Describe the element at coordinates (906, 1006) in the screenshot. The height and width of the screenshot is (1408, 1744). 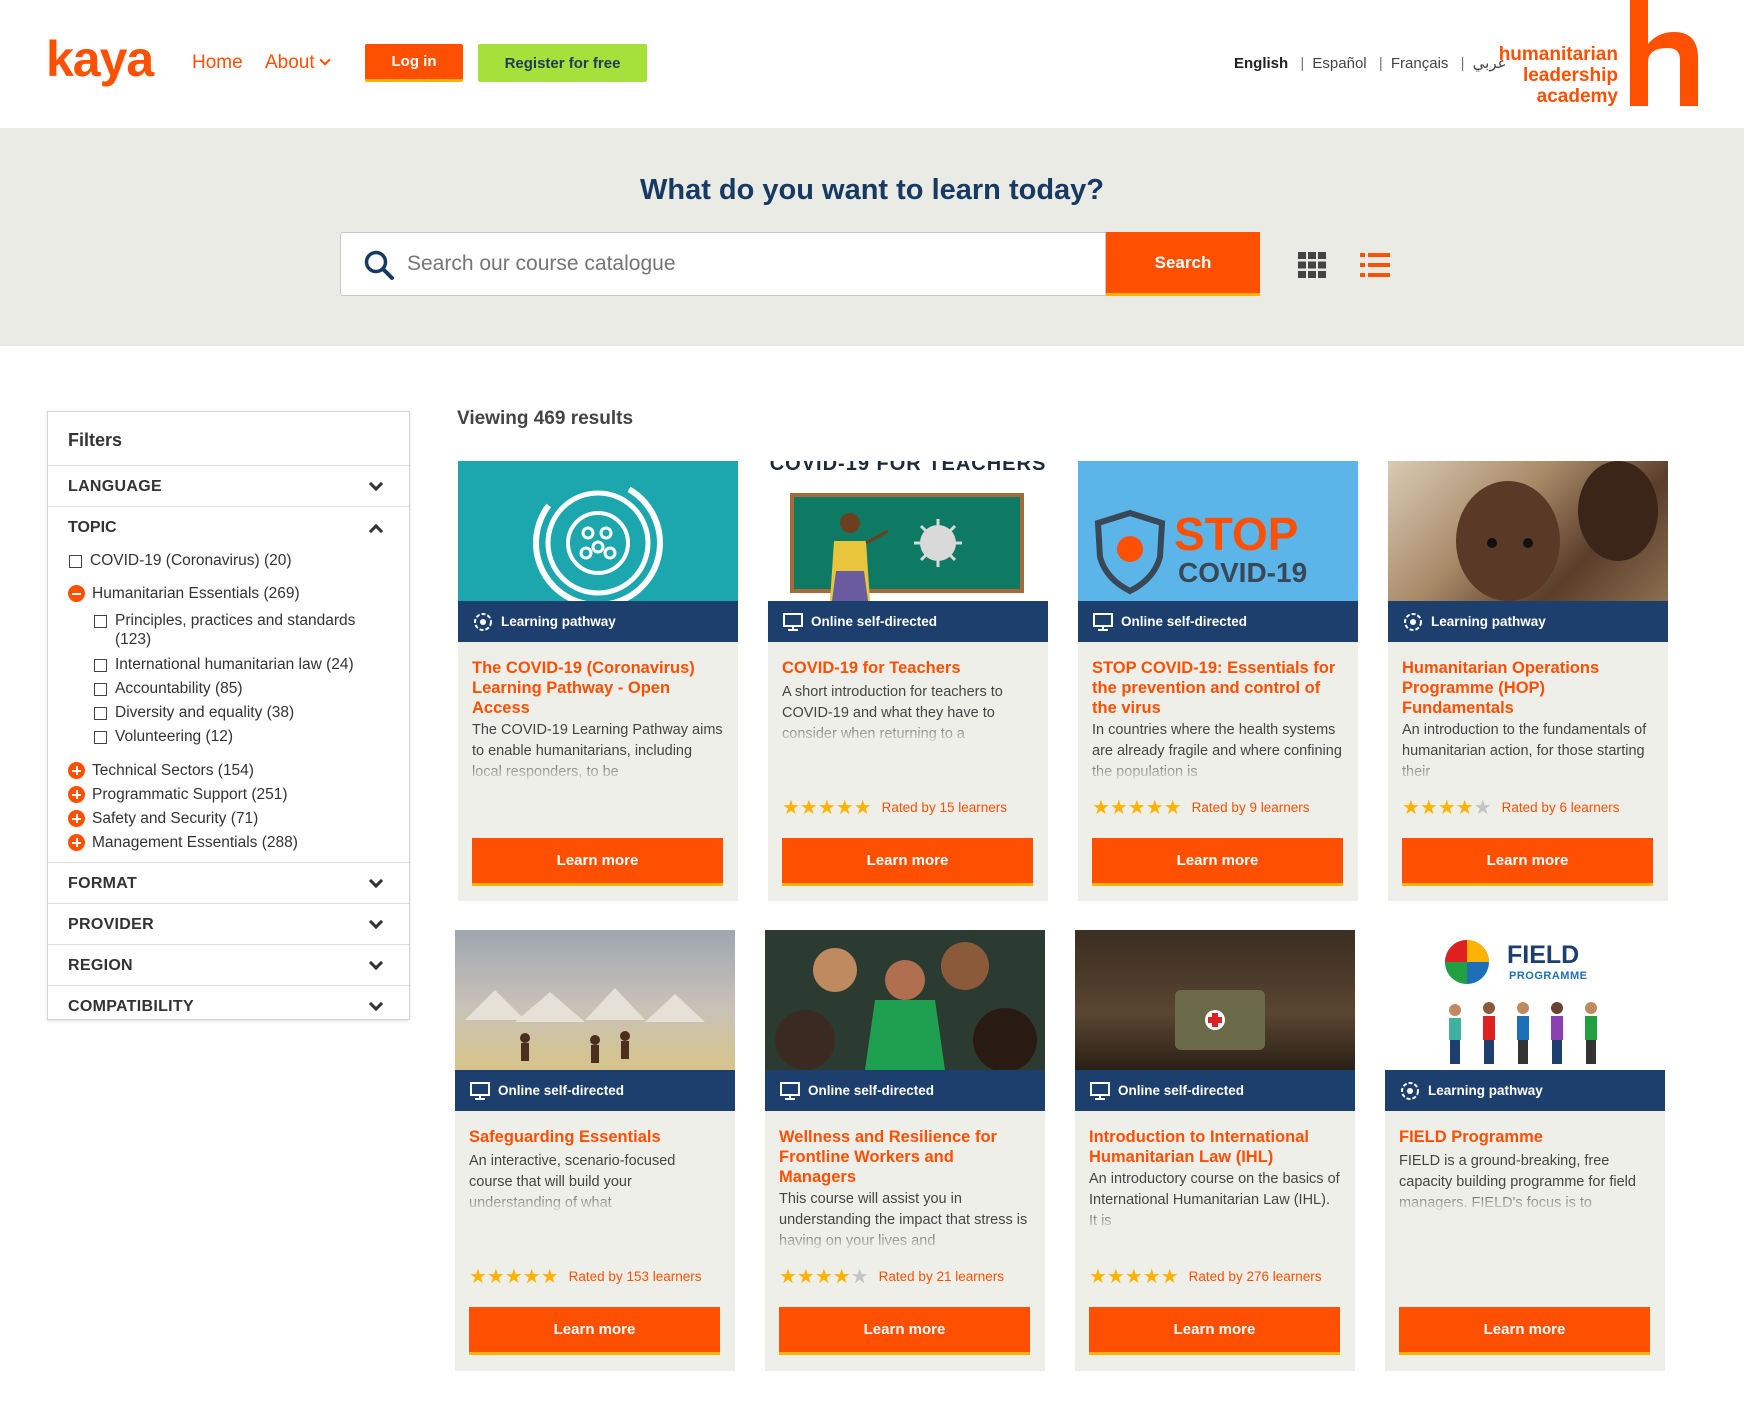
I see `group-photo` at that location.